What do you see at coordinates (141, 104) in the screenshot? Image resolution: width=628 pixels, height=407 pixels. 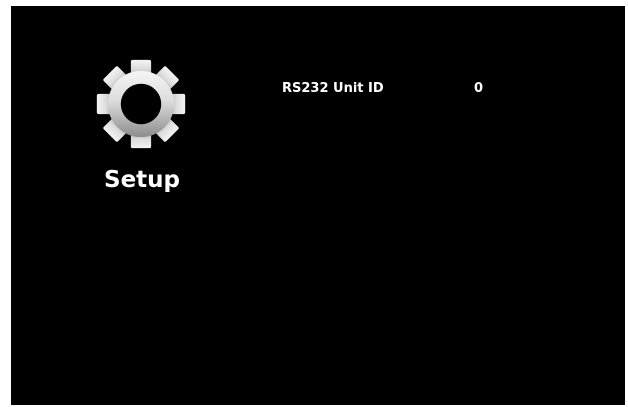 I see `gear-icon` at bounding box center [141, 104].